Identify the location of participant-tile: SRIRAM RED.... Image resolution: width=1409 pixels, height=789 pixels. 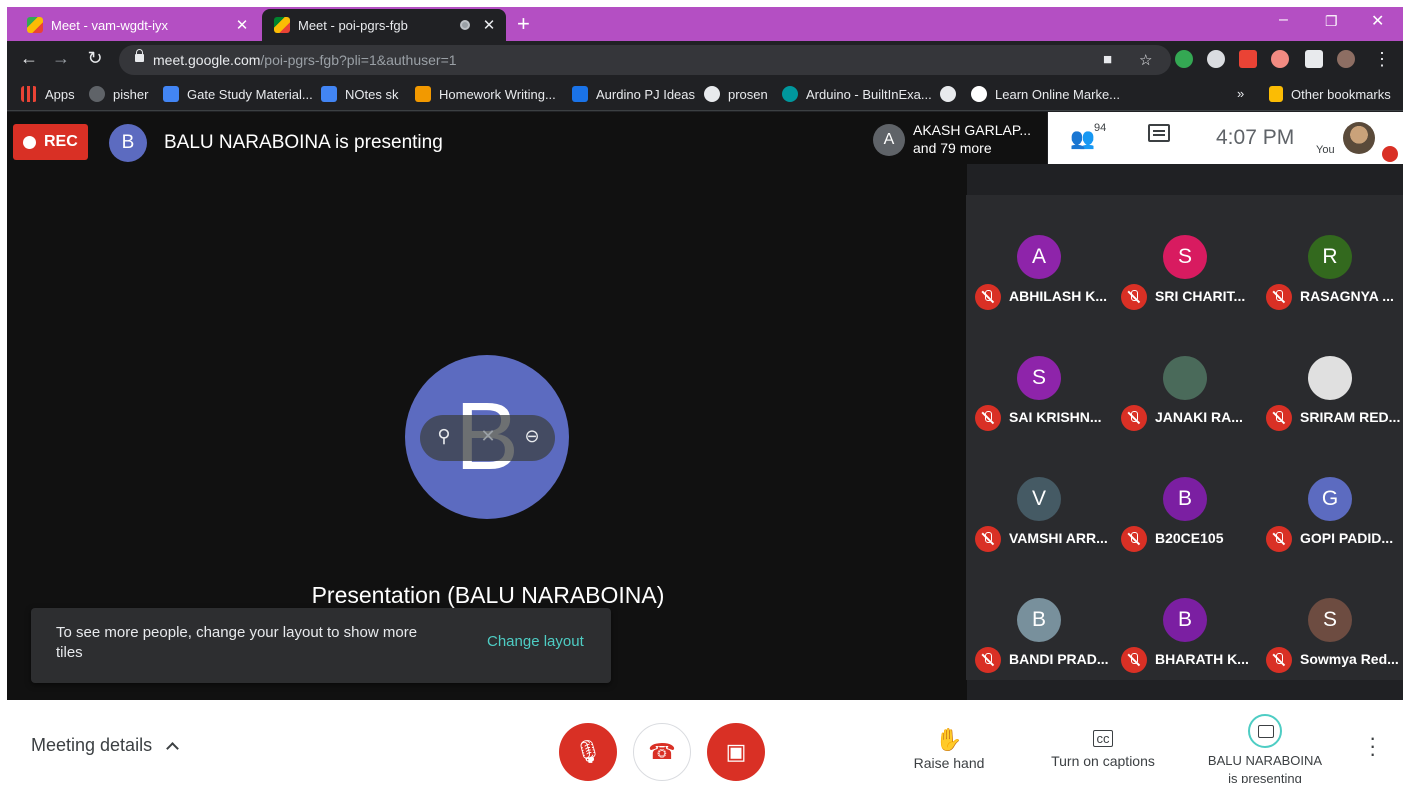
(1329, 376).